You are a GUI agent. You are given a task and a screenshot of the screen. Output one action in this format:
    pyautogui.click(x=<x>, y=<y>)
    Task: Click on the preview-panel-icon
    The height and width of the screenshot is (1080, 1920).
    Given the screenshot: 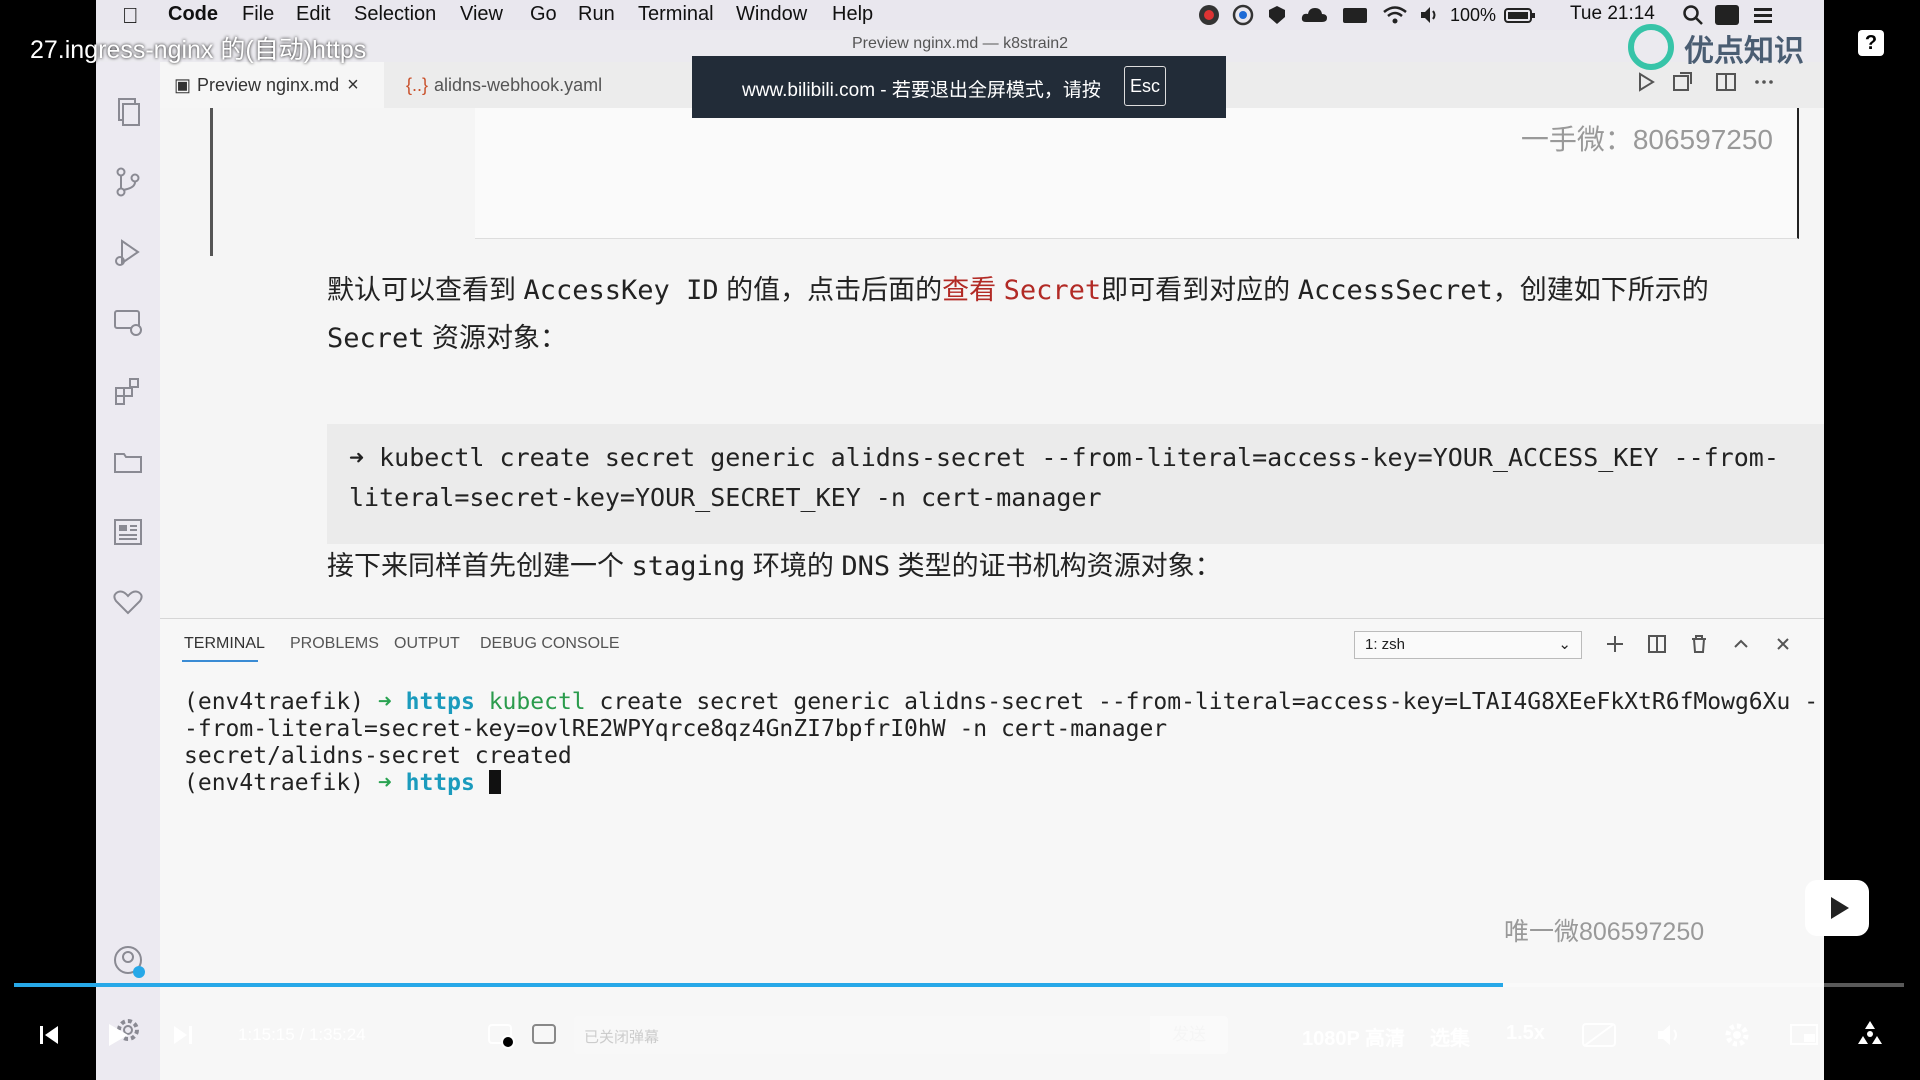 What is the action you would take?
    pyautogui.click(x=128, y=532)
    